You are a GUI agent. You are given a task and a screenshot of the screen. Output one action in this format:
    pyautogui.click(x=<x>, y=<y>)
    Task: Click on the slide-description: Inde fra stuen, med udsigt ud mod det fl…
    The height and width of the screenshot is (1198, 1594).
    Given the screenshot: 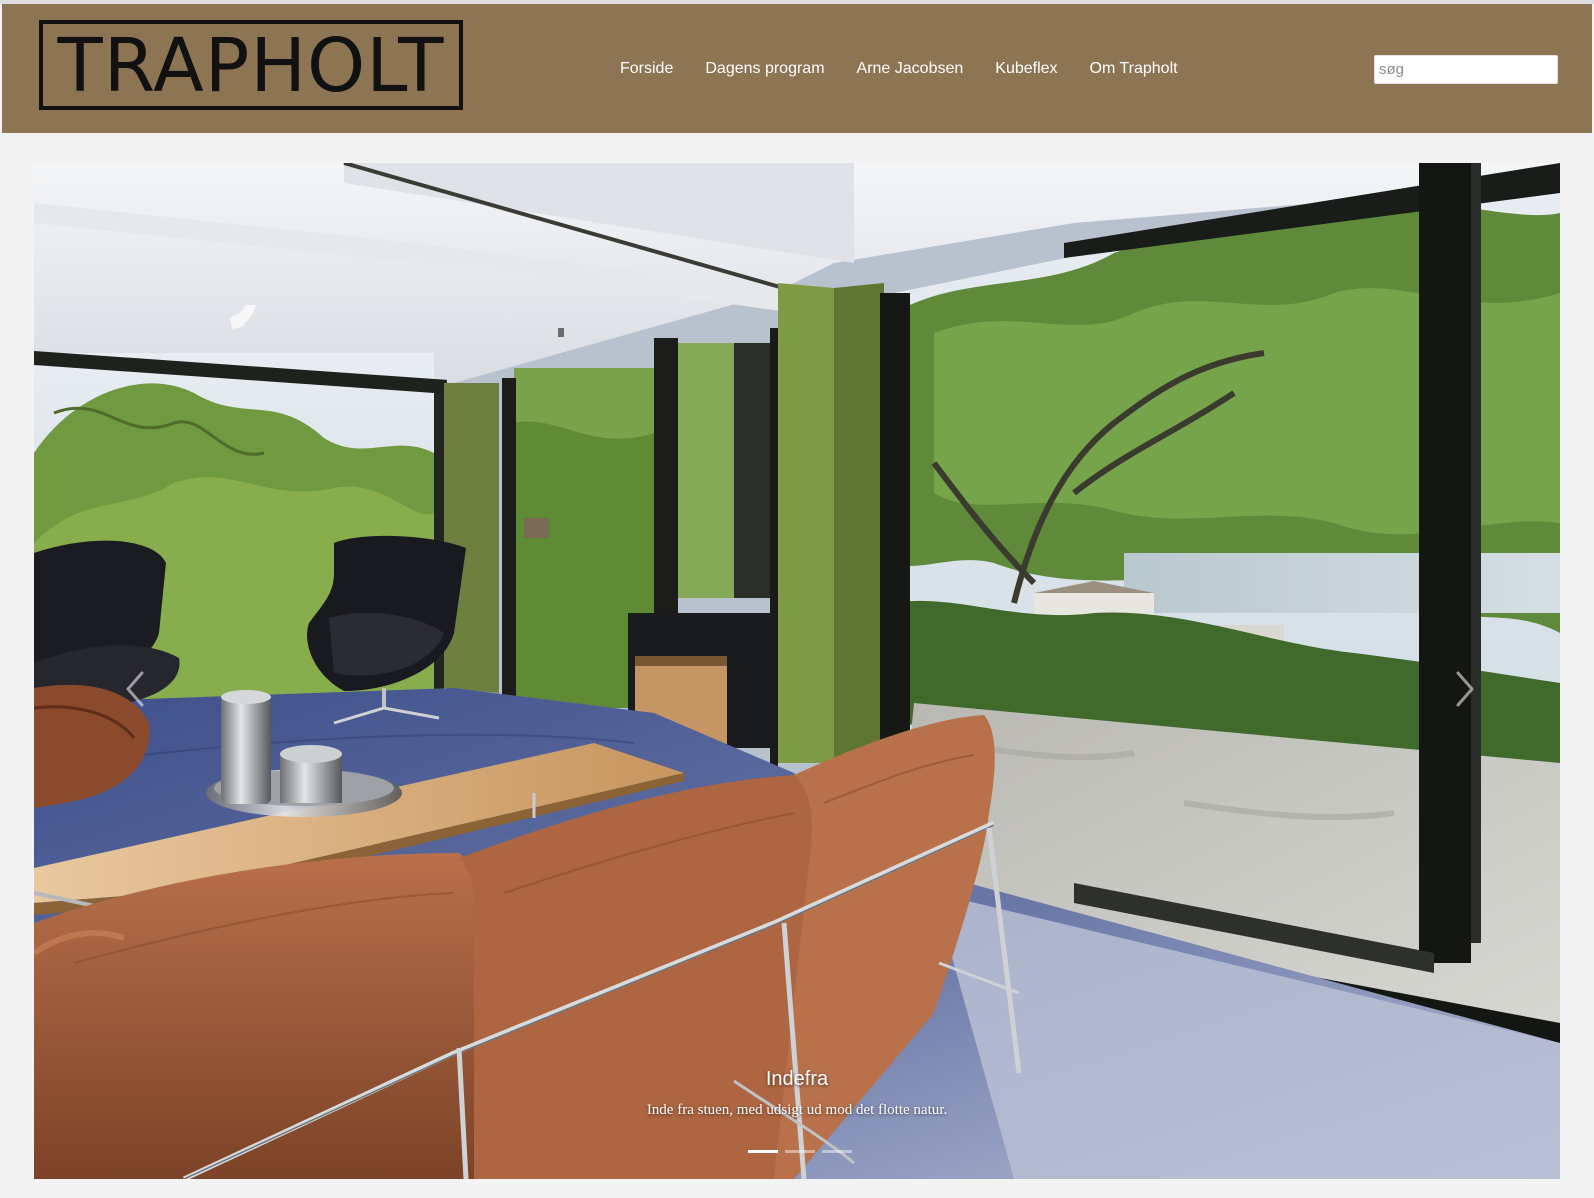 What is the action you would take?
    pyautogui.click(x=797, y=1110)
    